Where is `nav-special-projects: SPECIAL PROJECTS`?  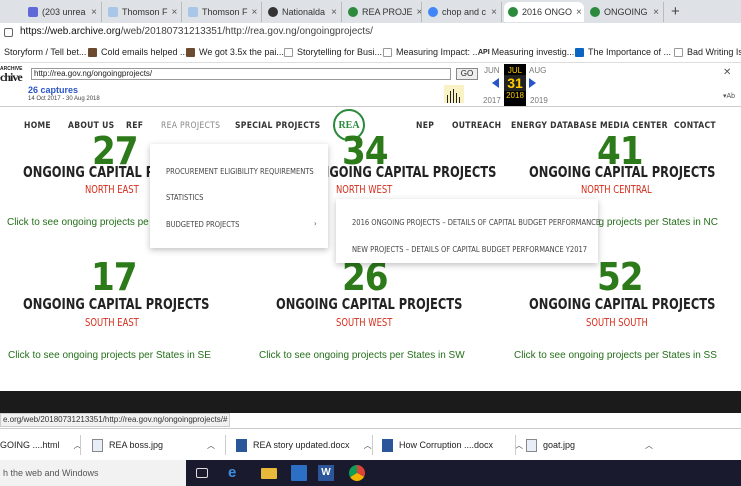
nav-special-projects: SPECIAL PROJECTS is located at coordinates (277, 126).